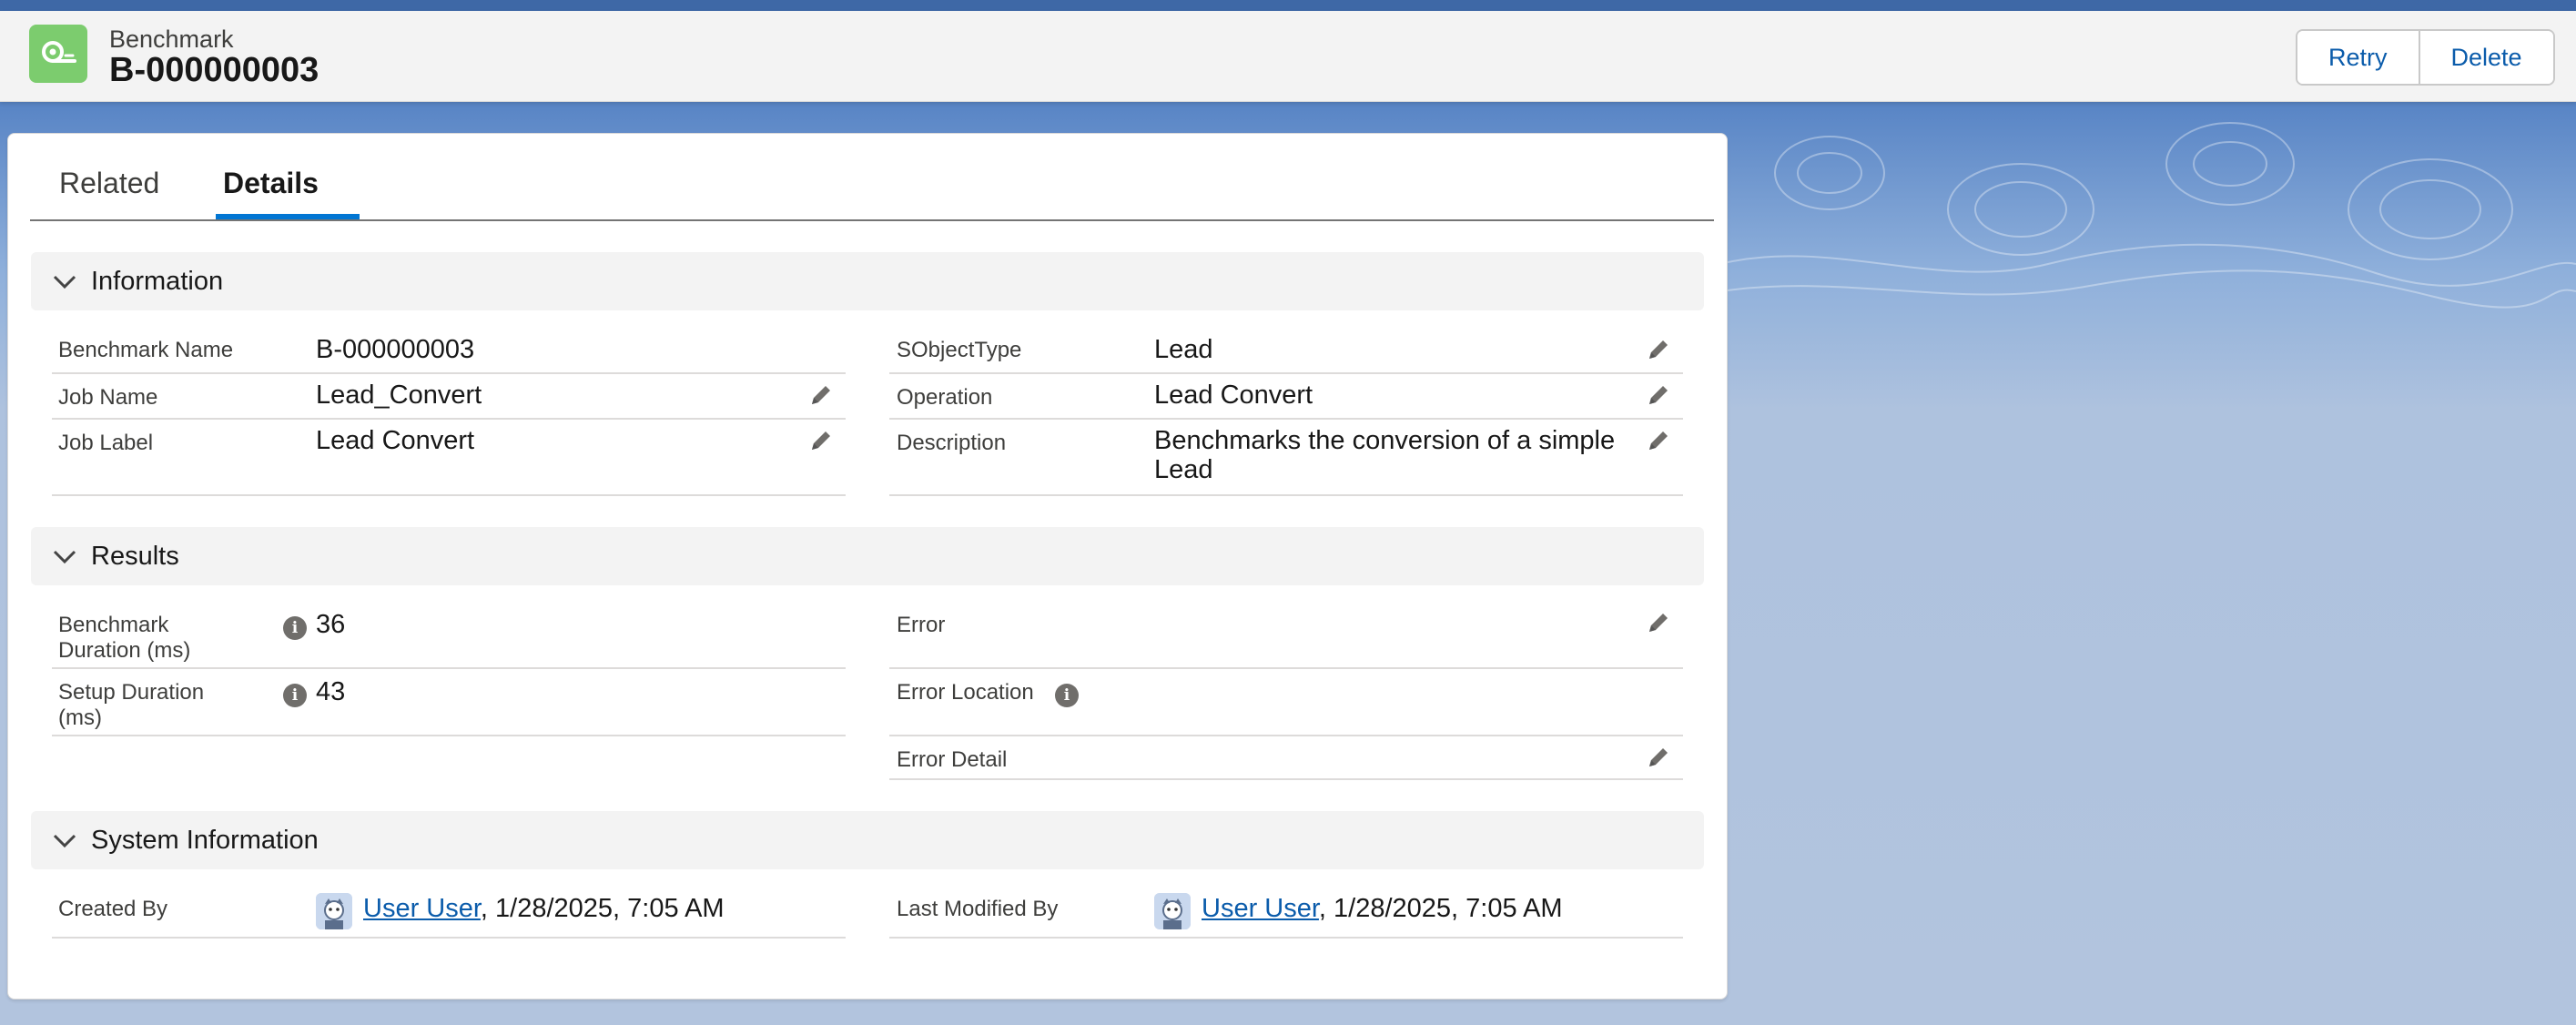  What do you see at coordinates (395, 441) in the screenshot?
I see `field-value-job-label: Lead Convert` at bounding box center [395, 441].